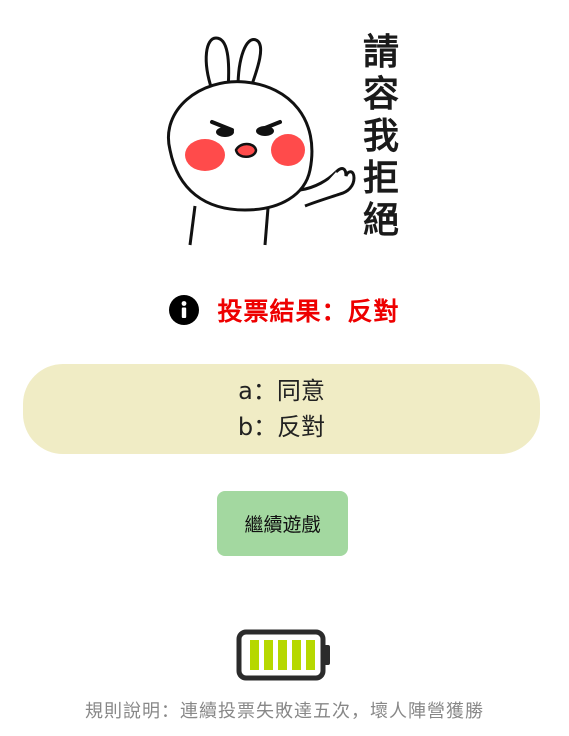 The width and height of the screenshot is (569, 736). I want to click on rules-description: 規則說明：連續投票失敗達五次，壞人陣營獲勝, so click(284, 711).